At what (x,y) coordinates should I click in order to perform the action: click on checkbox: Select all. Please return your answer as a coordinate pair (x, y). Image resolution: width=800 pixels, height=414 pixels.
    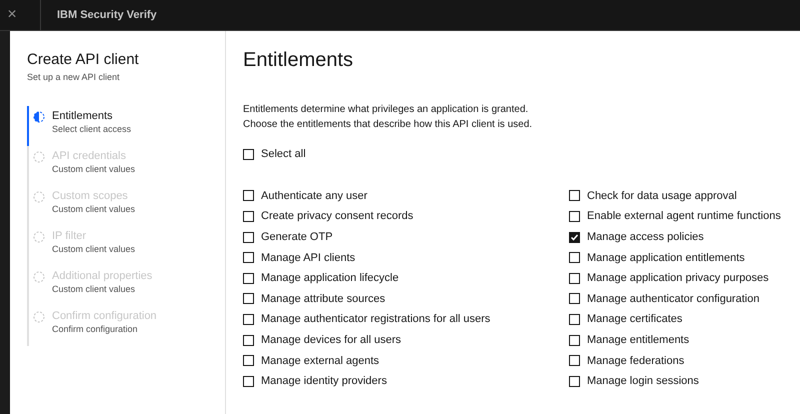
    Looking at the image, I should click on (521, 154).